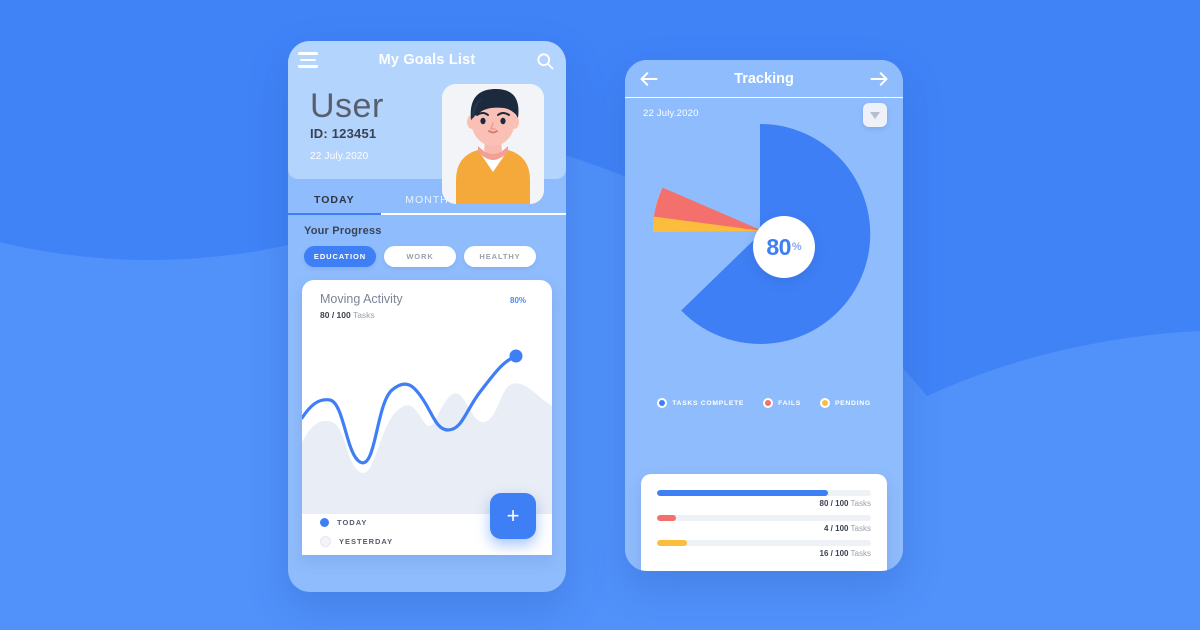  What do you see at coordinates (308, 60) in the screenshot?
I see `hamburger-icon` at bounding box center [308, 60].